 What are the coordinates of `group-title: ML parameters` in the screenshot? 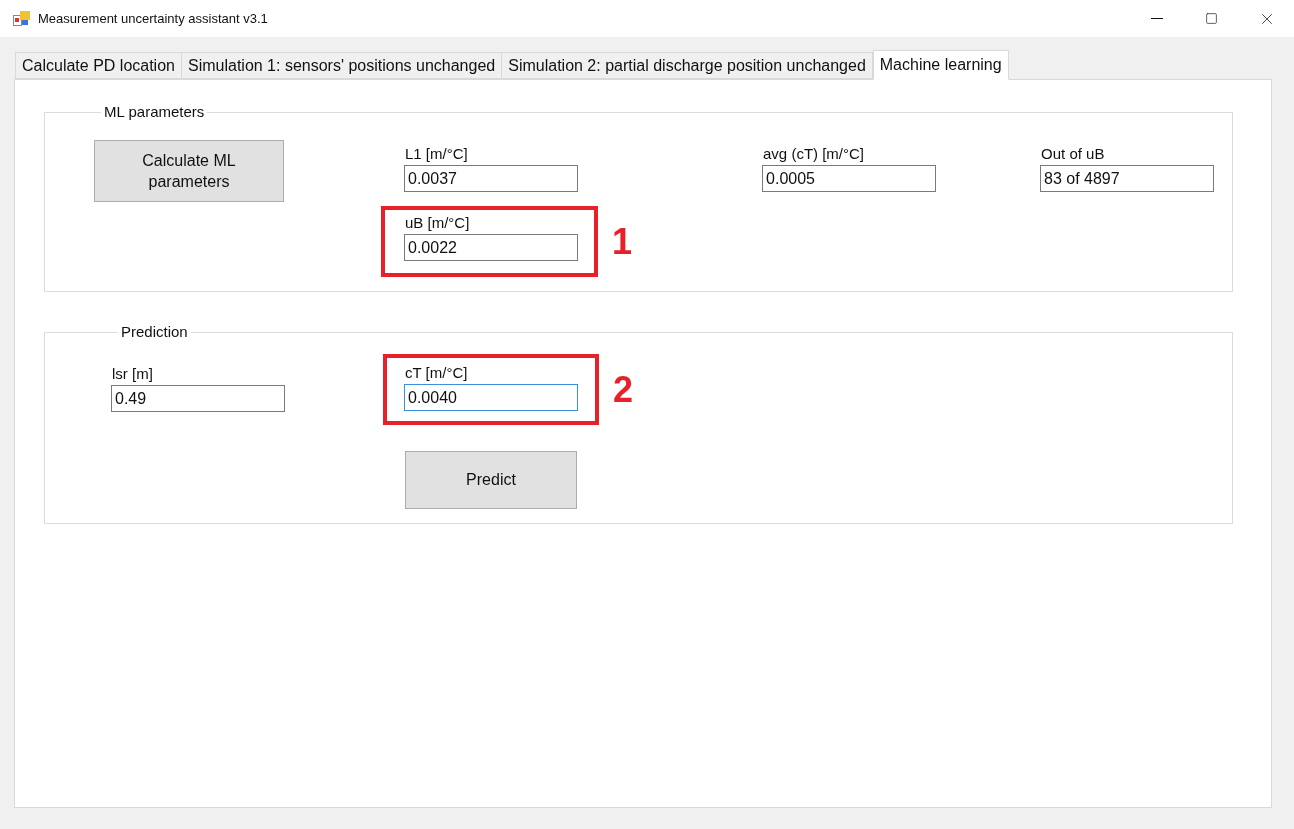 It's located at (154, 112).